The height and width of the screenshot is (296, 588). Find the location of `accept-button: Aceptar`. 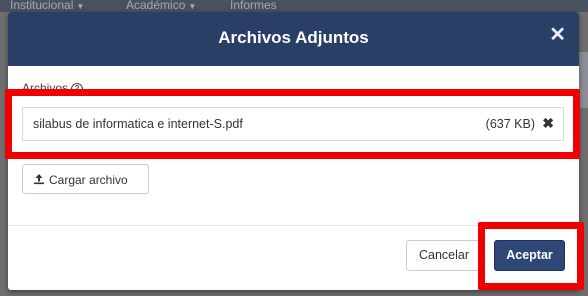

accept-button: Aceptar is located at coordinates (529, 255).